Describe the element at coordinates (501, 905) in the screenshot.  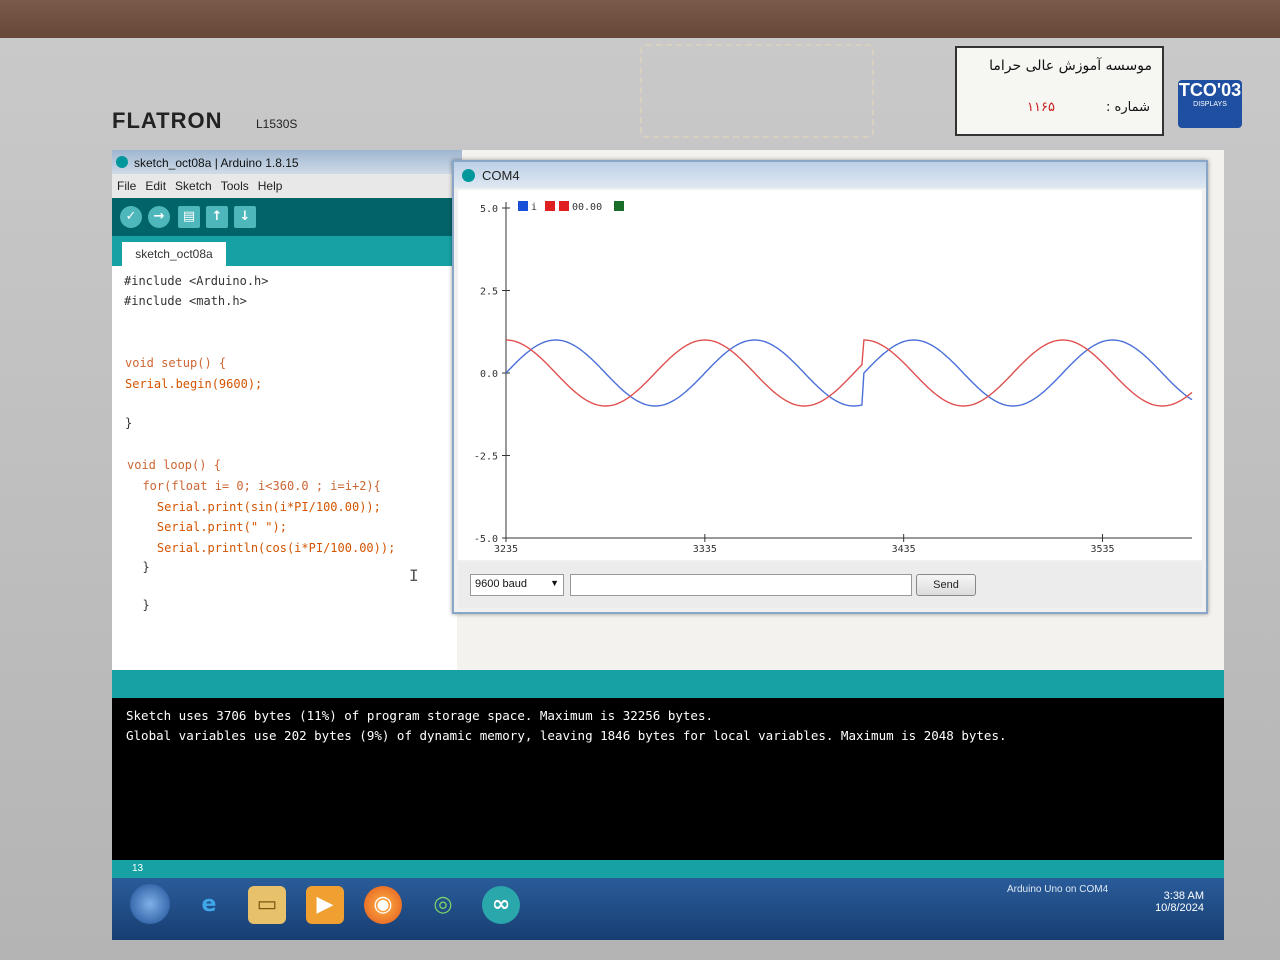
I see `arduino-icon: ∞` at that location.